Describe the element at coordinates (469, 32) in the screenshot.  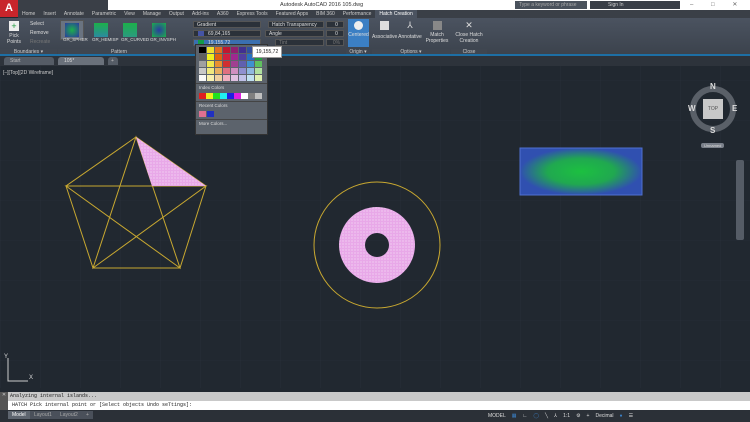
I see `close-hatch-creation-button: ✕ Close Hatch Creation` at that location.